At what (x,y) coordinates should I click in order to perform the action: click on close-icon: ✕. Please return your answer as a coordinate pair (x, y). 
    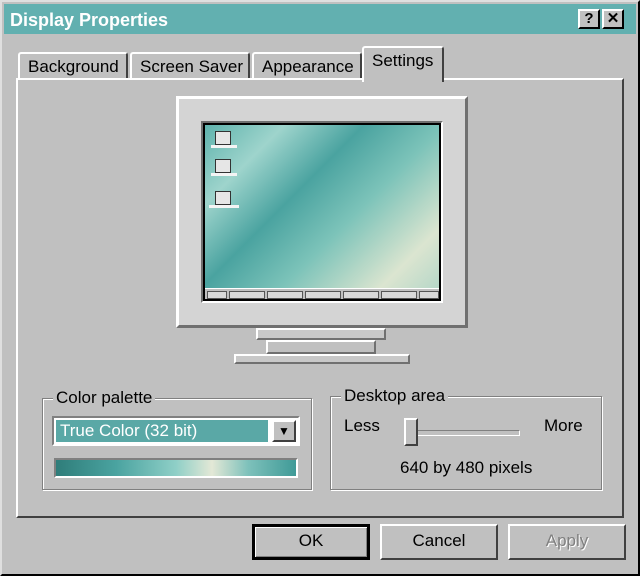
    Looking at the image, I should click on (613, 18).